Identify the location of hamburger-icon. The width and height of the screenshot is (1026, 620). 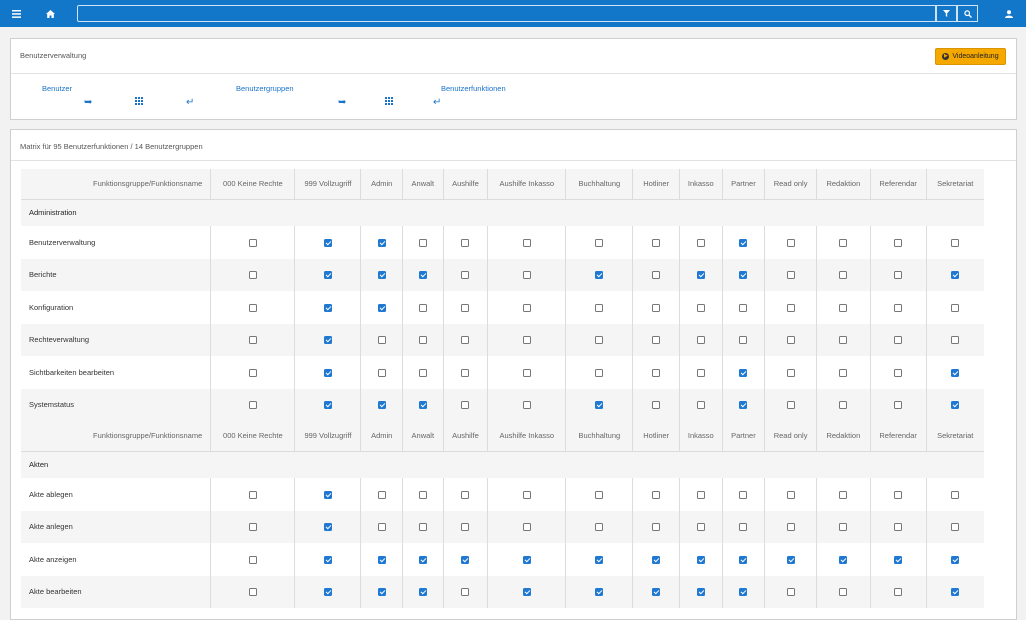
(16, 13).